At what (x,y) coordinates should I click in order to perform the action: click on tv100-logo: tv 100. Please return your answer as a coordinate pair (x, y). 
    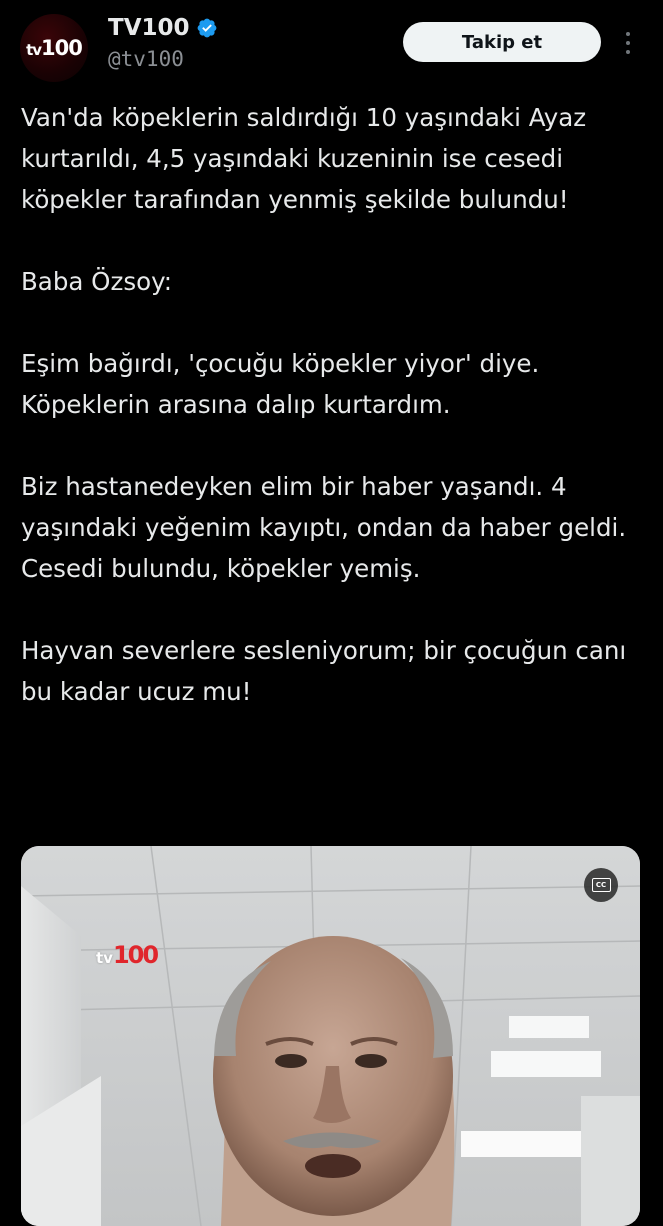
    Looking at the image, I should click on (54, 48).